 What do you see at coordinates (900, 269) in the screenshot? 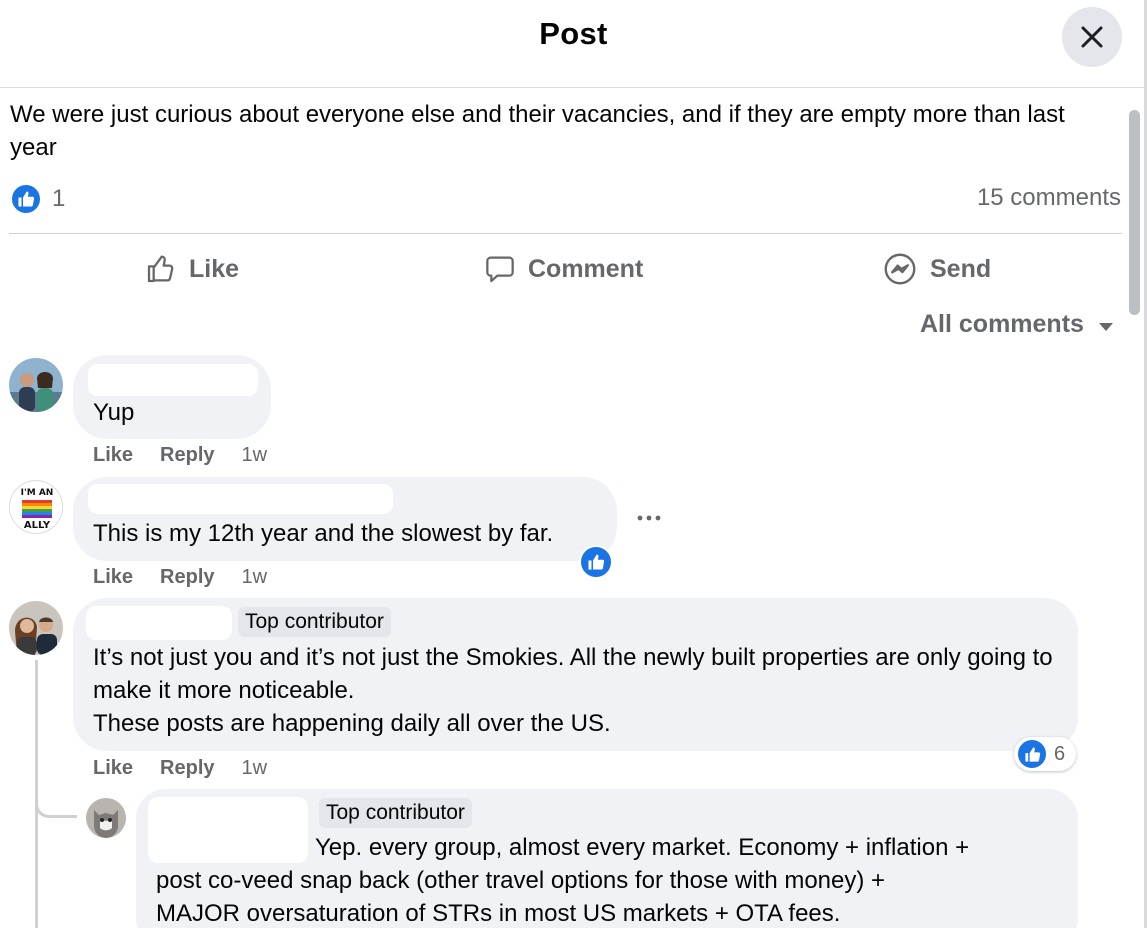
I see `messenger-icon` at bounding box center [900, 269].